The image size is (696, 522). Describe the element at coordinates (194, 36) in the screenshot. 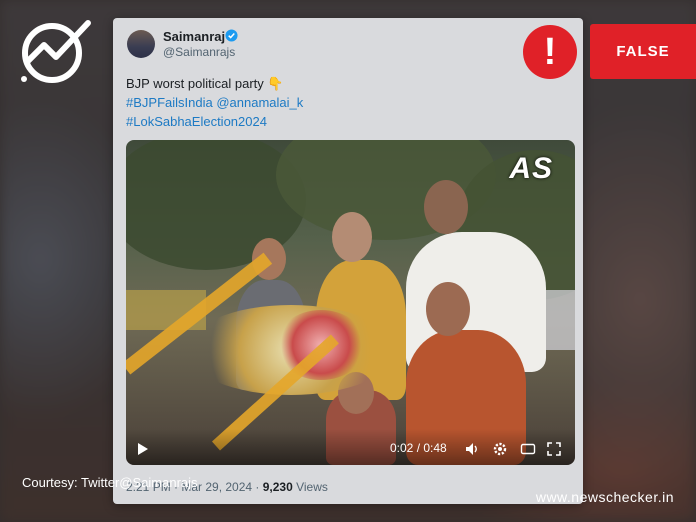

I see `display-name: Saimanraj` at that location.